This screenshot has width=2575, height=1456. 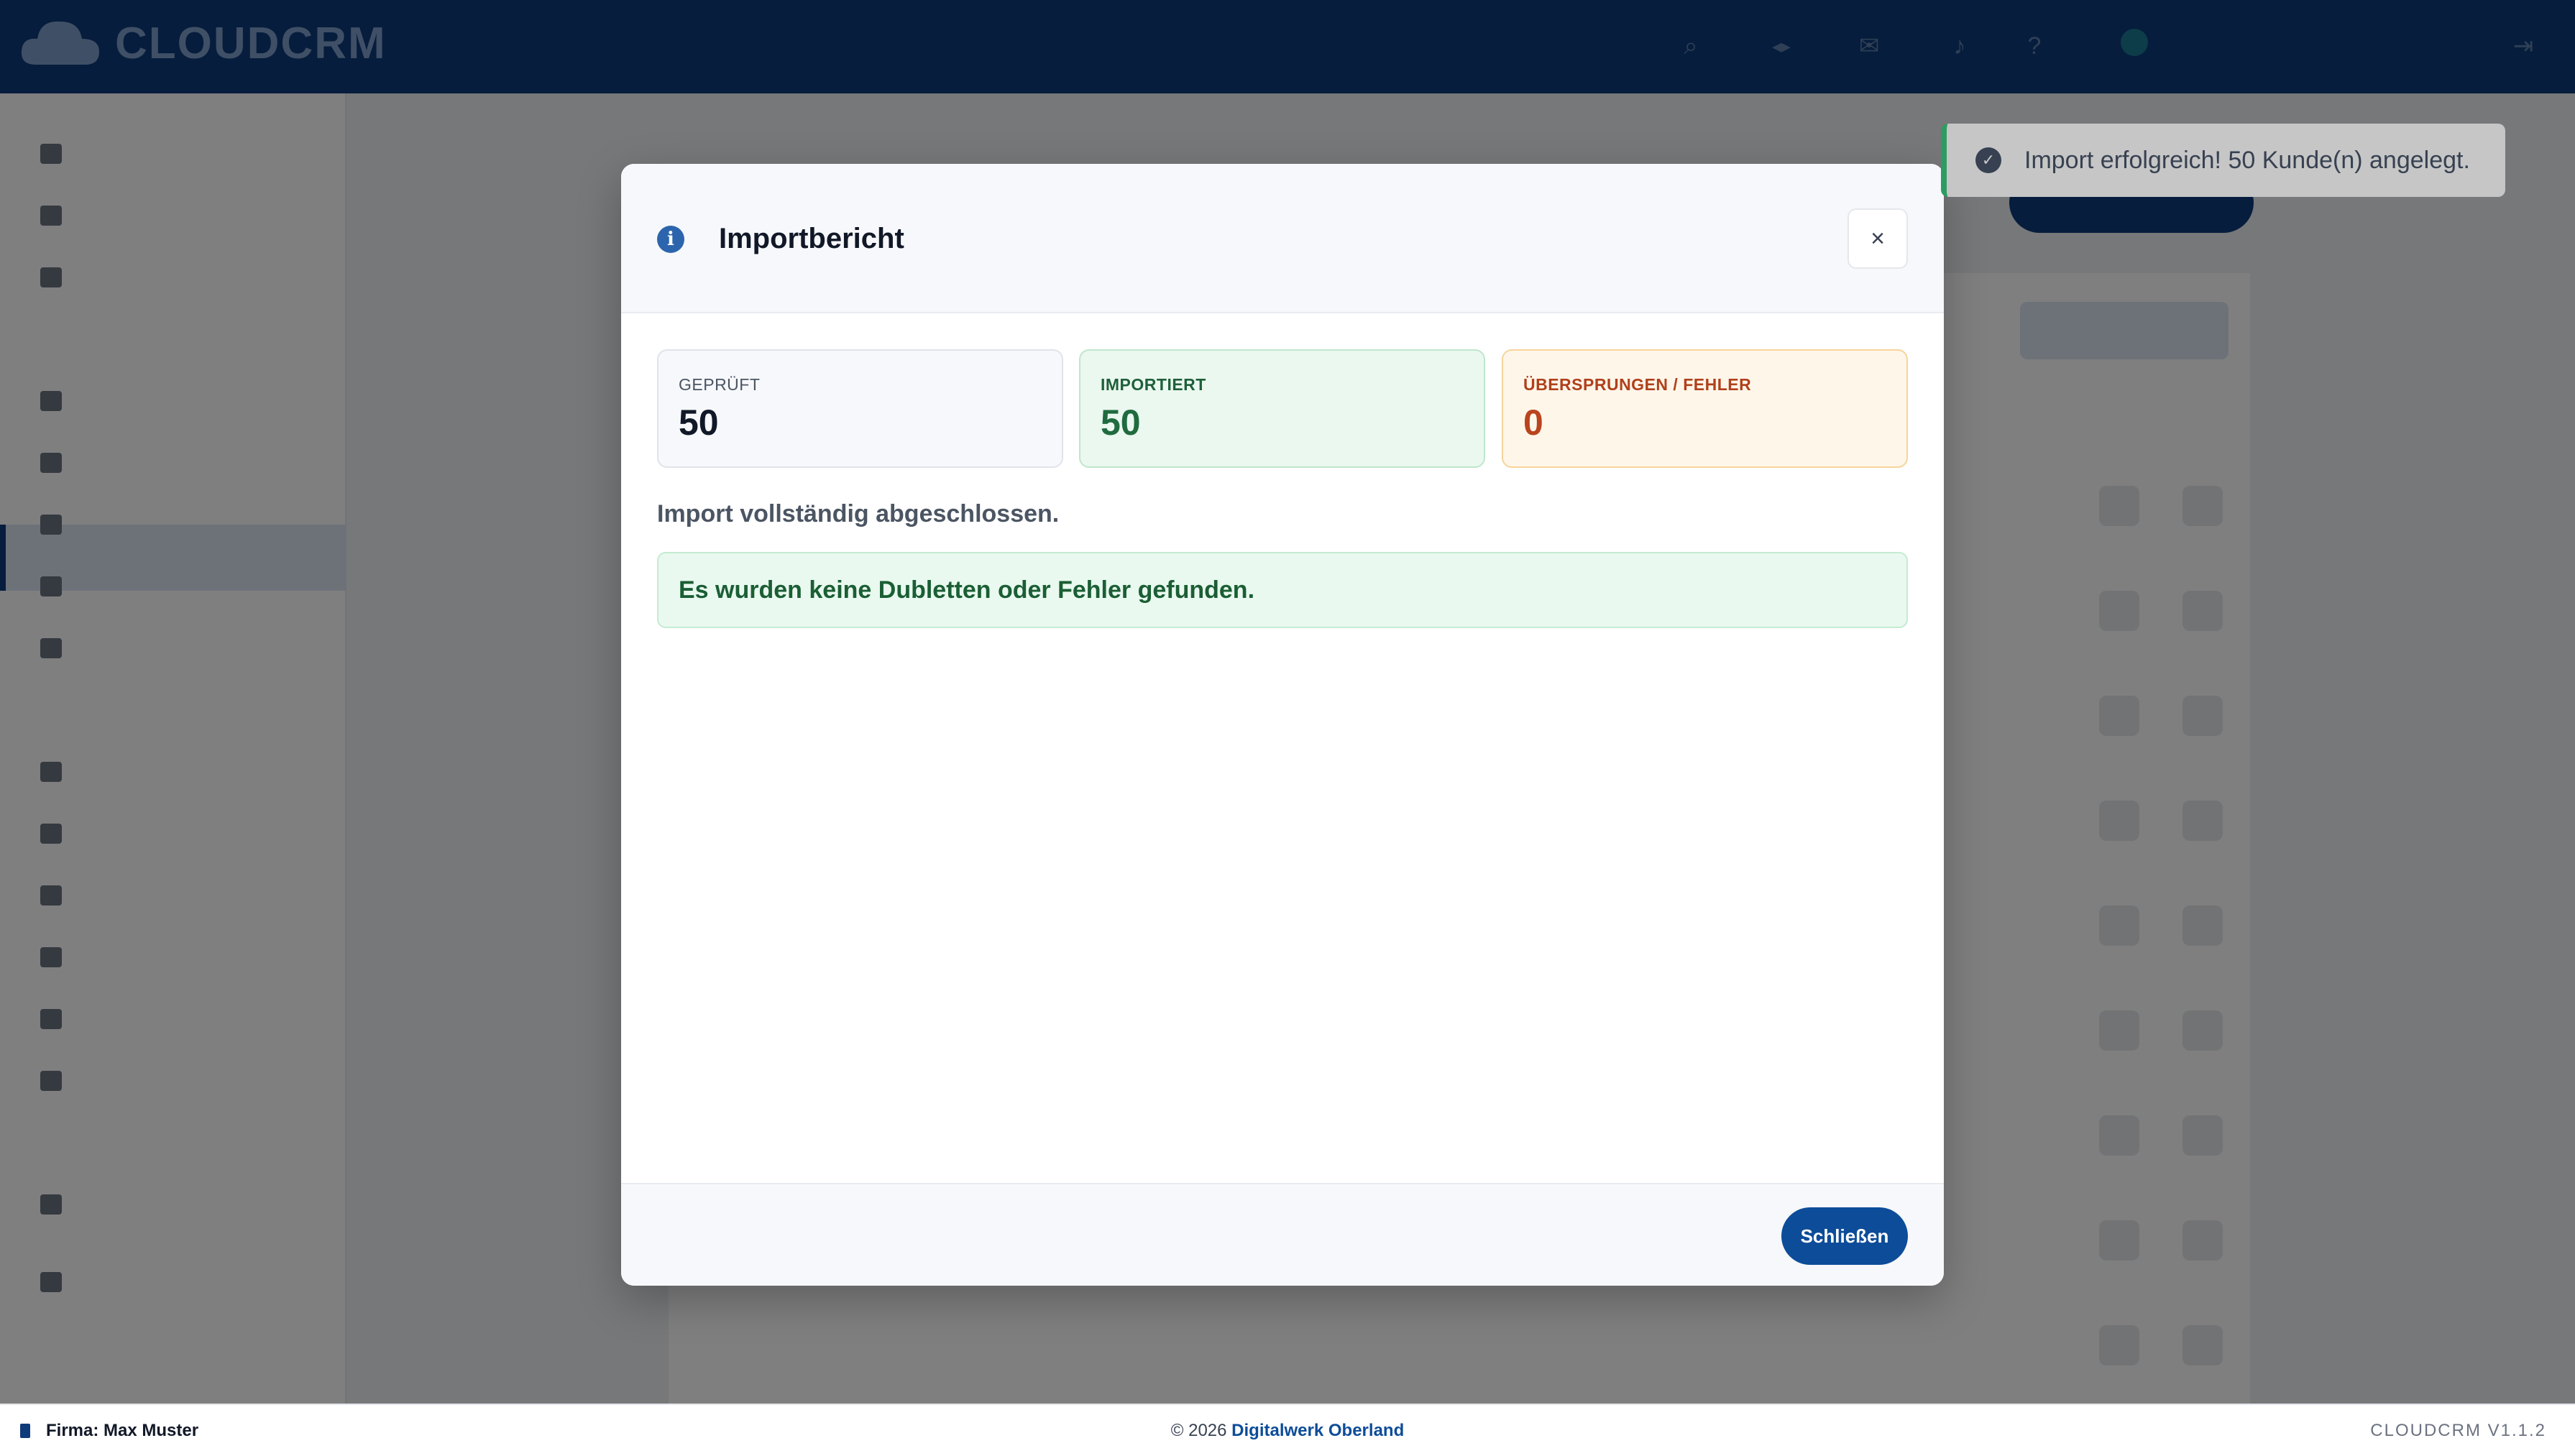 I want to click on check-circle-icon: ✓, so click(x=1988, y=160).